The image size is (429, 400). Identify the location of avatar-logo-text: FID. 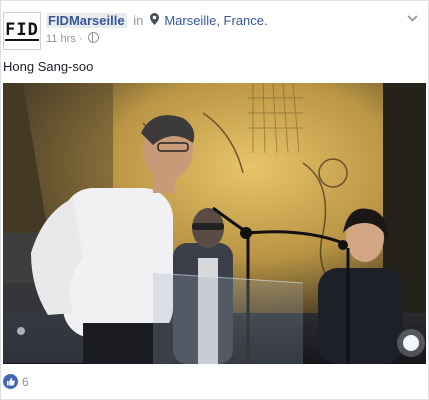
(22, 30).